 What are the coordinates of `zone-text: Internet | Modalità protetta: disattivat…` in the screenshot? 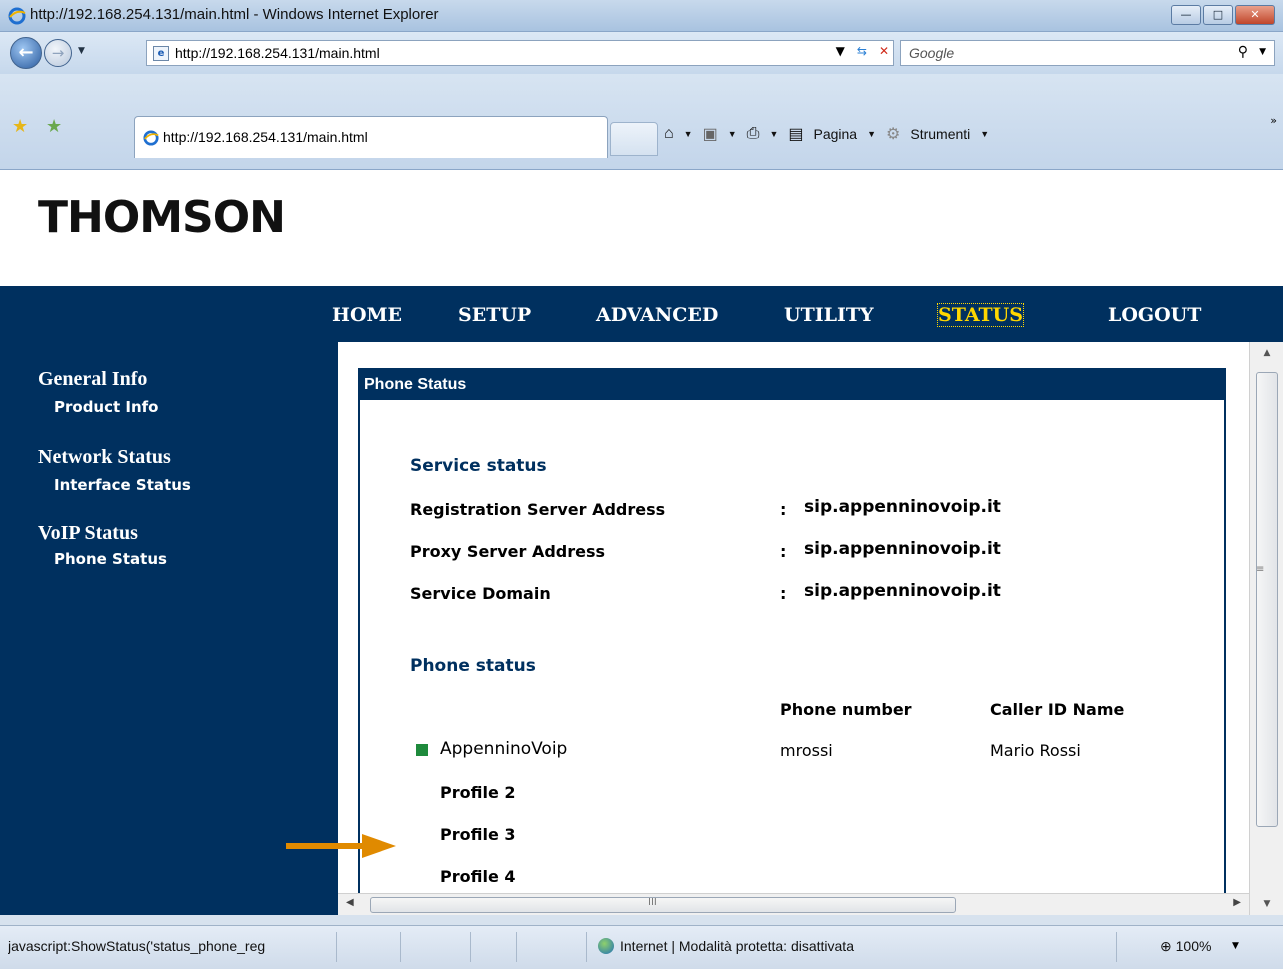 It's located at (737, 946).